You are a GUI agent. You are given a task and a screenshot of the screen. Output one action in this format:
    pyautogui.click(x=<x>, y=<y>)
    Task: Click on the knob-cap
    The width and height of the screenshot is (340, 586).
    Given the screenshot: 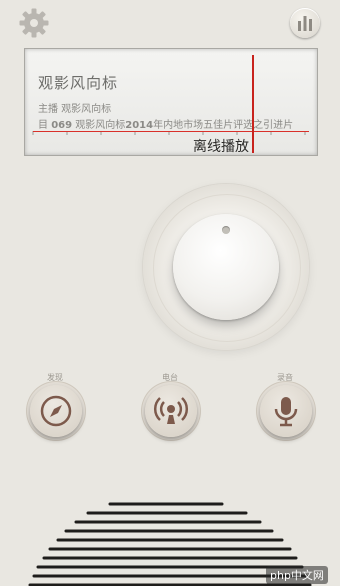 What is the action you would take?
    pyautogui.click(x=226, y=267)
    